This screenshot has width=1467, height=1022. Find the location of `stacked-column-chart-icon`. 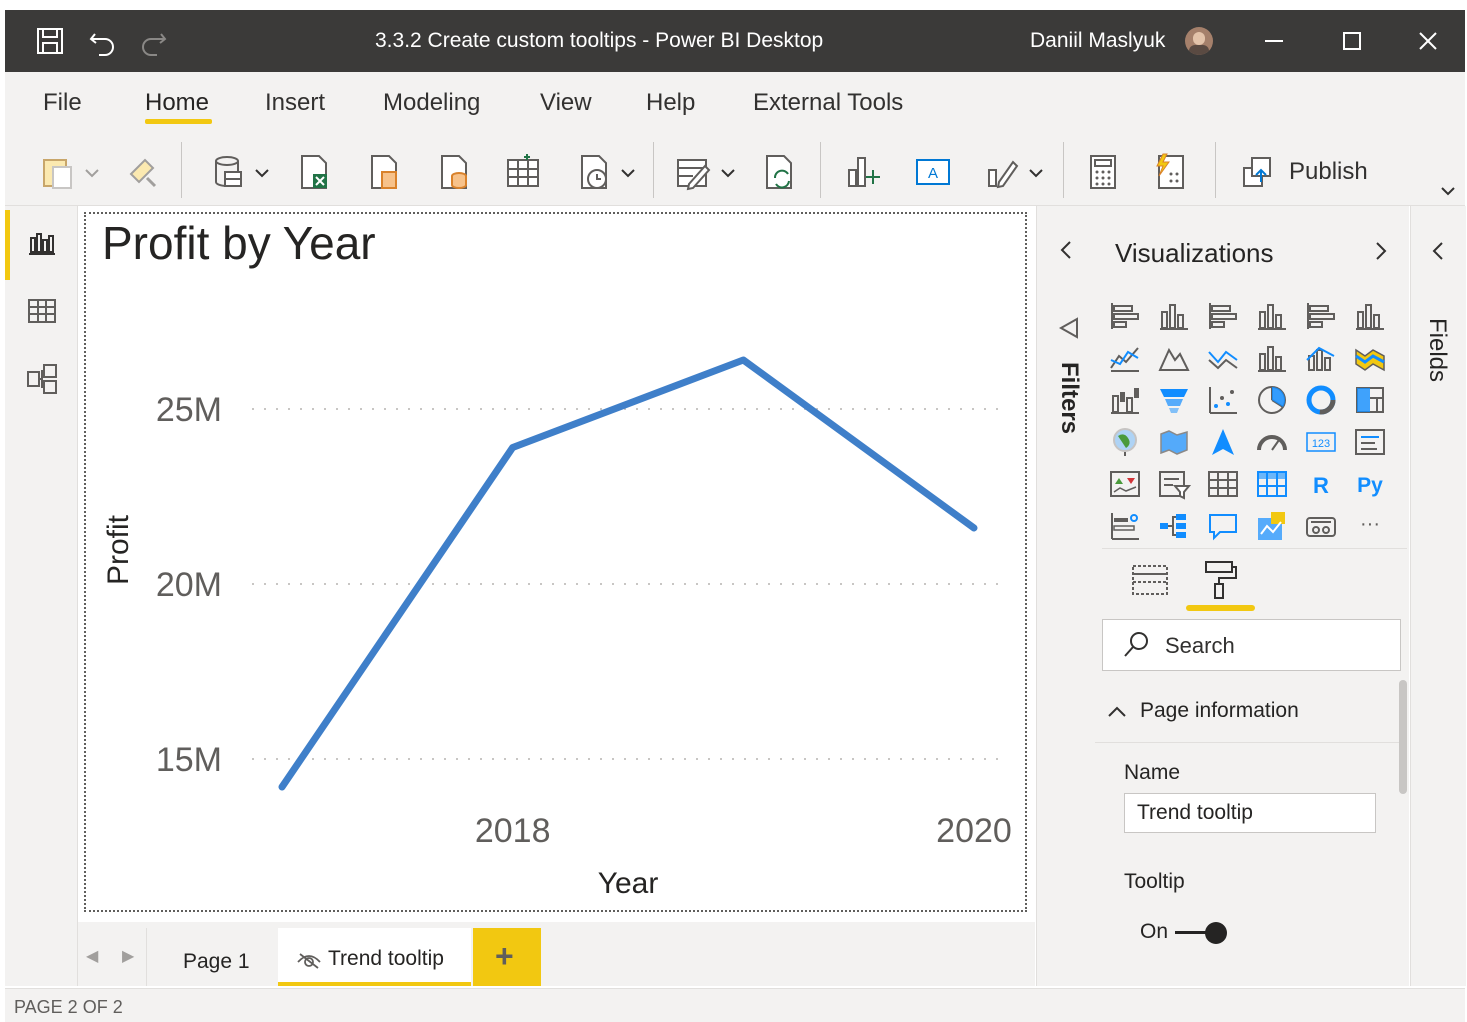

stacked-column-chart-icon is located at coordinates (1174, 316).